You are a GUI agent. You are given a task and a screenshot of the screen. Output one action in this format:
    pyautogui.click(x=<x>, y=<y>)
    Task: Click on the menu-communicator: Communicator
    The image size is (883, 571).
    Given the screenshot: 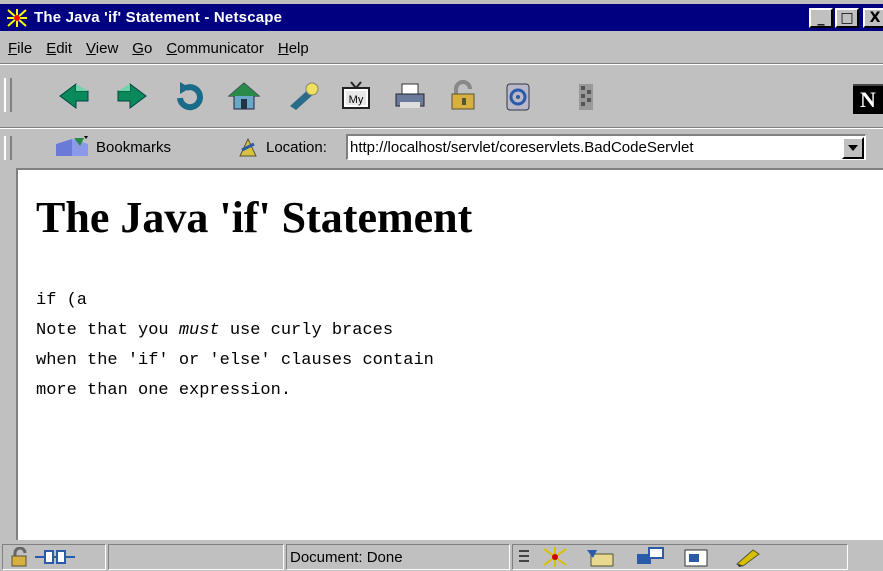 What is the action you would take?
    pyautogui.click(x=215, y=48)
    